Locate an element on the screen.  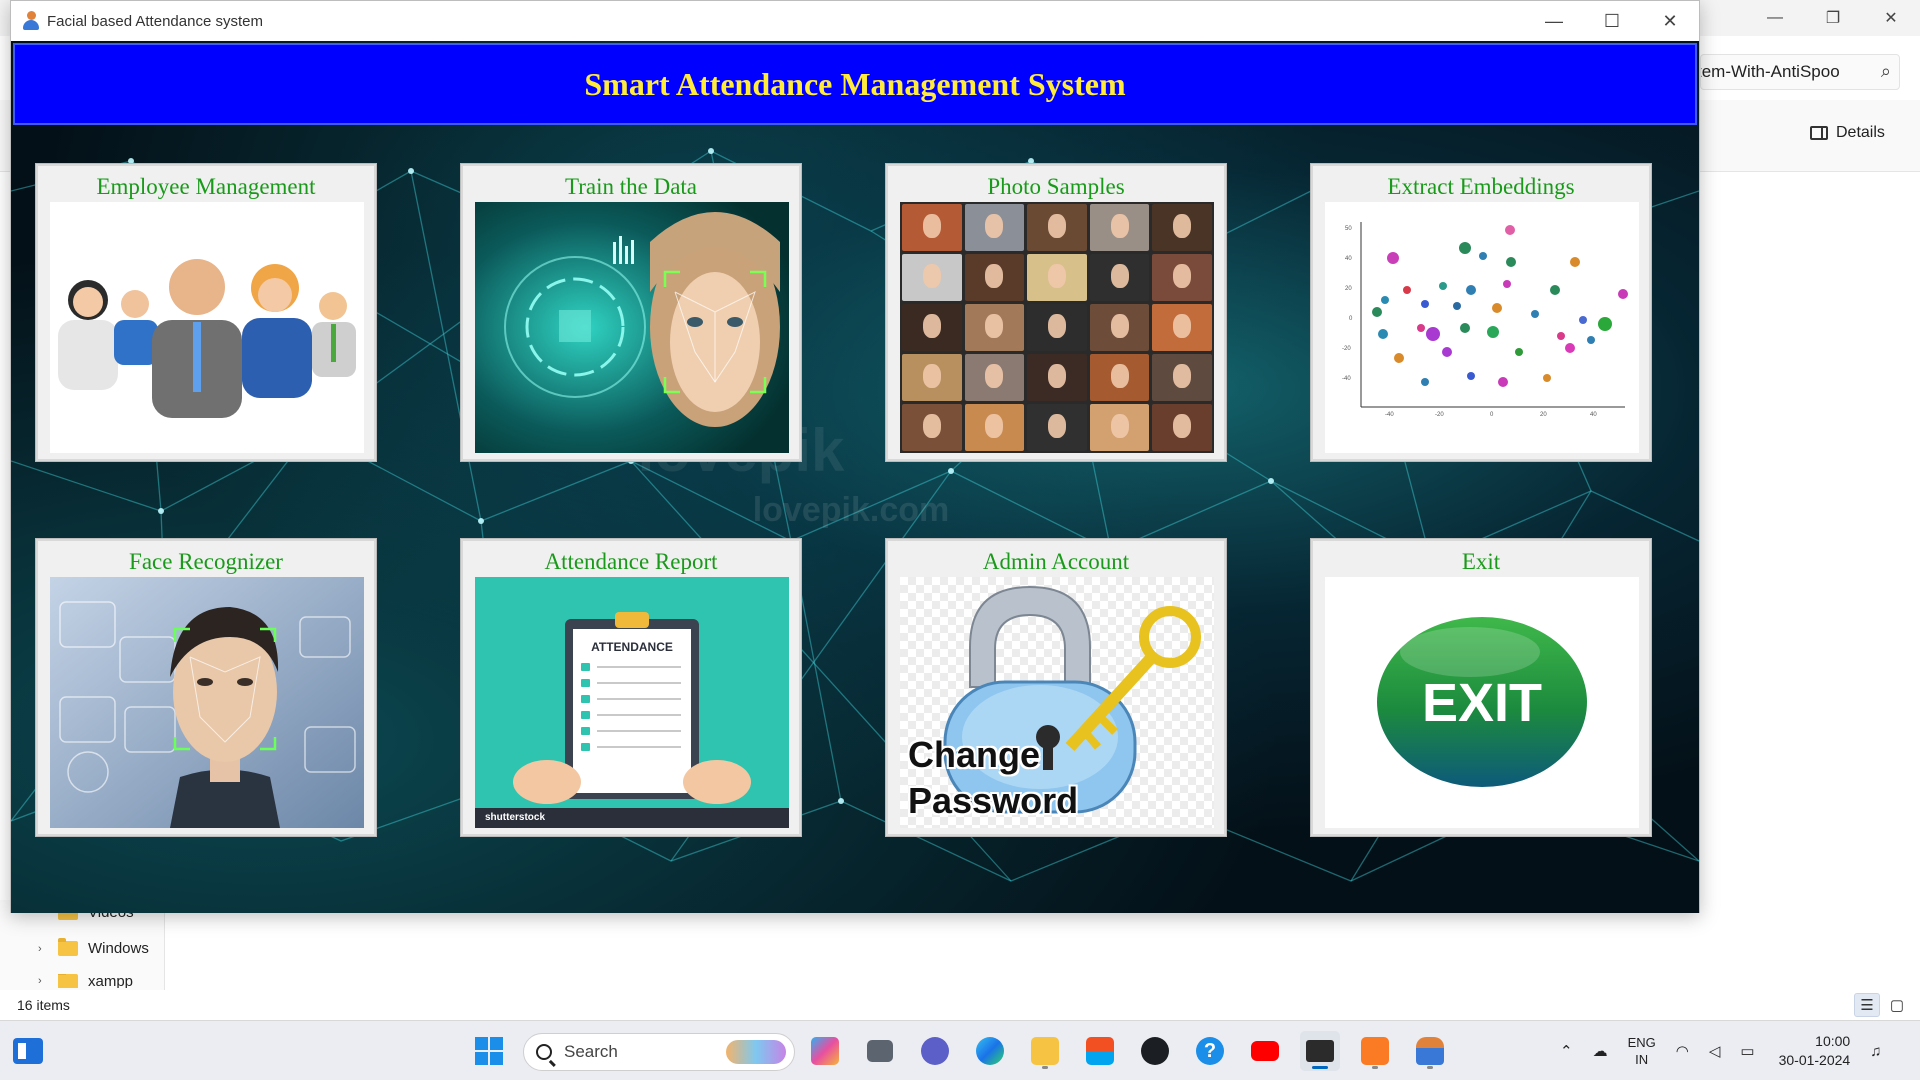
svg-text: -40 is located at coordinates (1346, 379).